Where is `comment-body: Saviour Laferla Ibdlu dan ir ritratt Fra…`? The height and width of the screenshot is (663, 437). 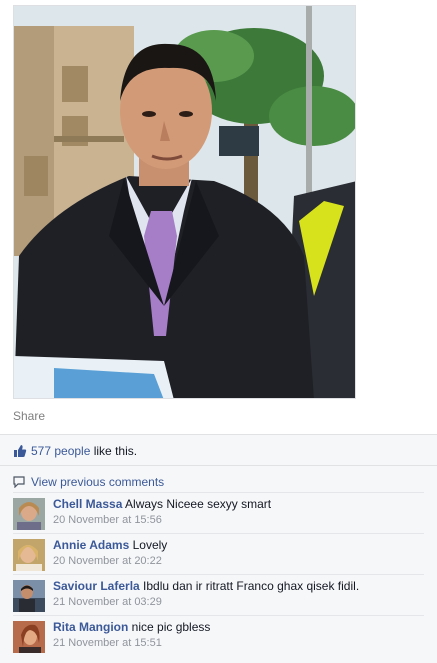
comment-body: Saviour Laferla Ibdlu dan ir ritratt Fra… is located at coordinates (240, 593).